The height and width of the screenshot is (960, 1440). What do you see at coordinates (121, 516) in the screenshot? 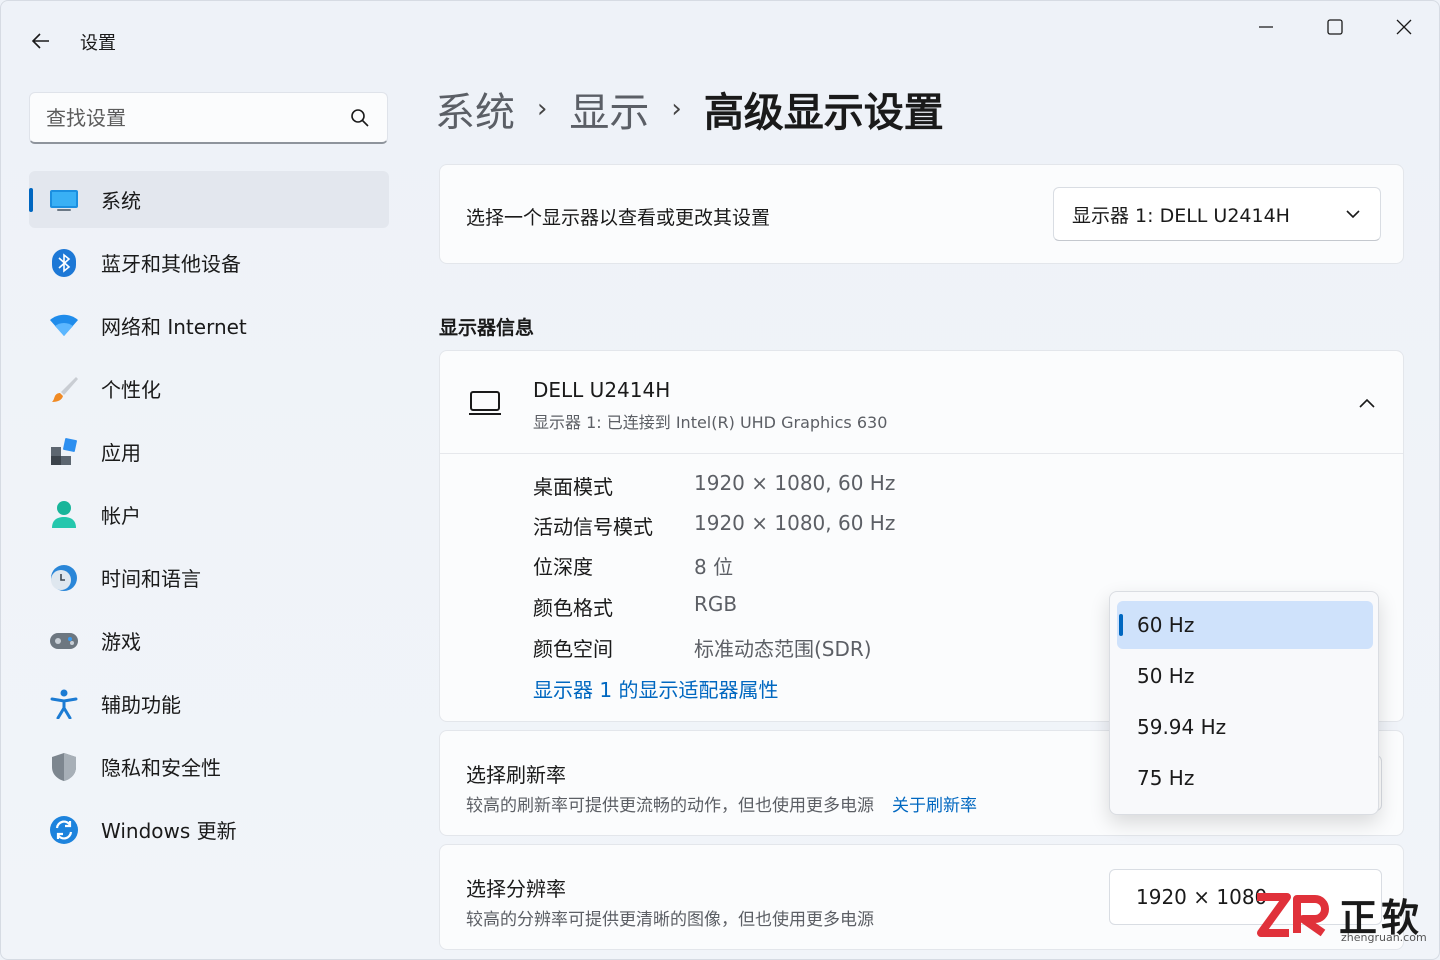
I see `sidebar-item-label: 帐户` at bounding box center [121, 516].